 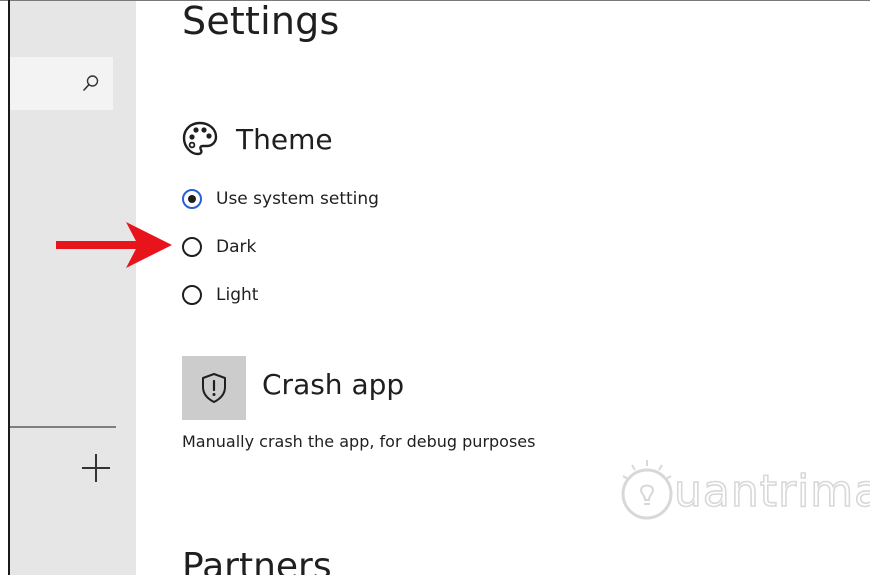 What do you see at coordinates (91, 83) in the screenshot?
I see `search-icon` at bounding box center [91, 83].